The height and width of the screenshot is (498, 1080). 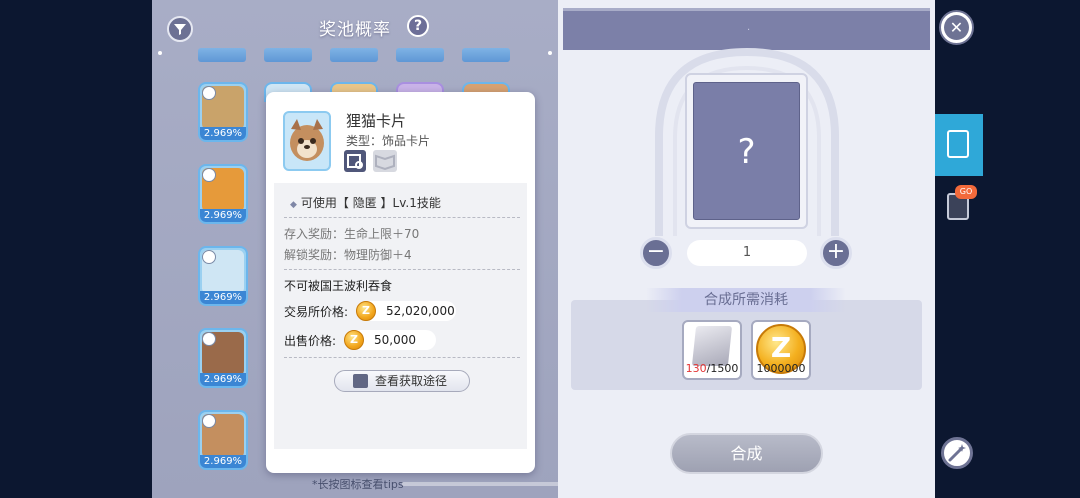 What do you see at coordinates (420, 311) in the screenshot?
I see `exchange-price: 52,020,000` at bounding box center [420, 311].